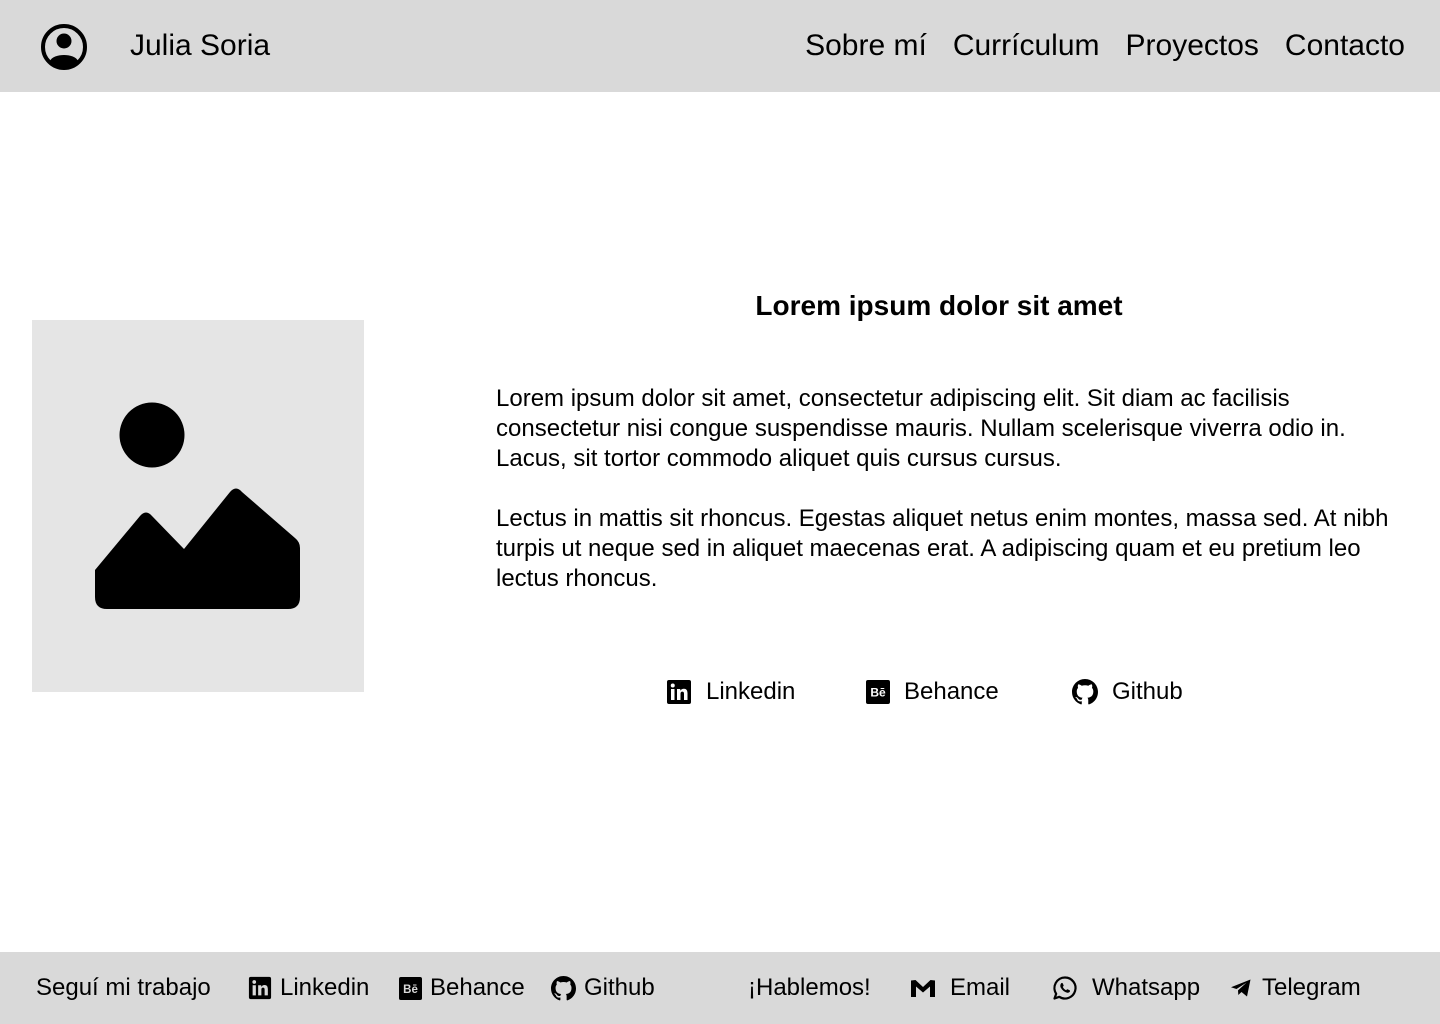  I want to click on footer-work-label: Seguí mi trabajo, so click(123, 987).